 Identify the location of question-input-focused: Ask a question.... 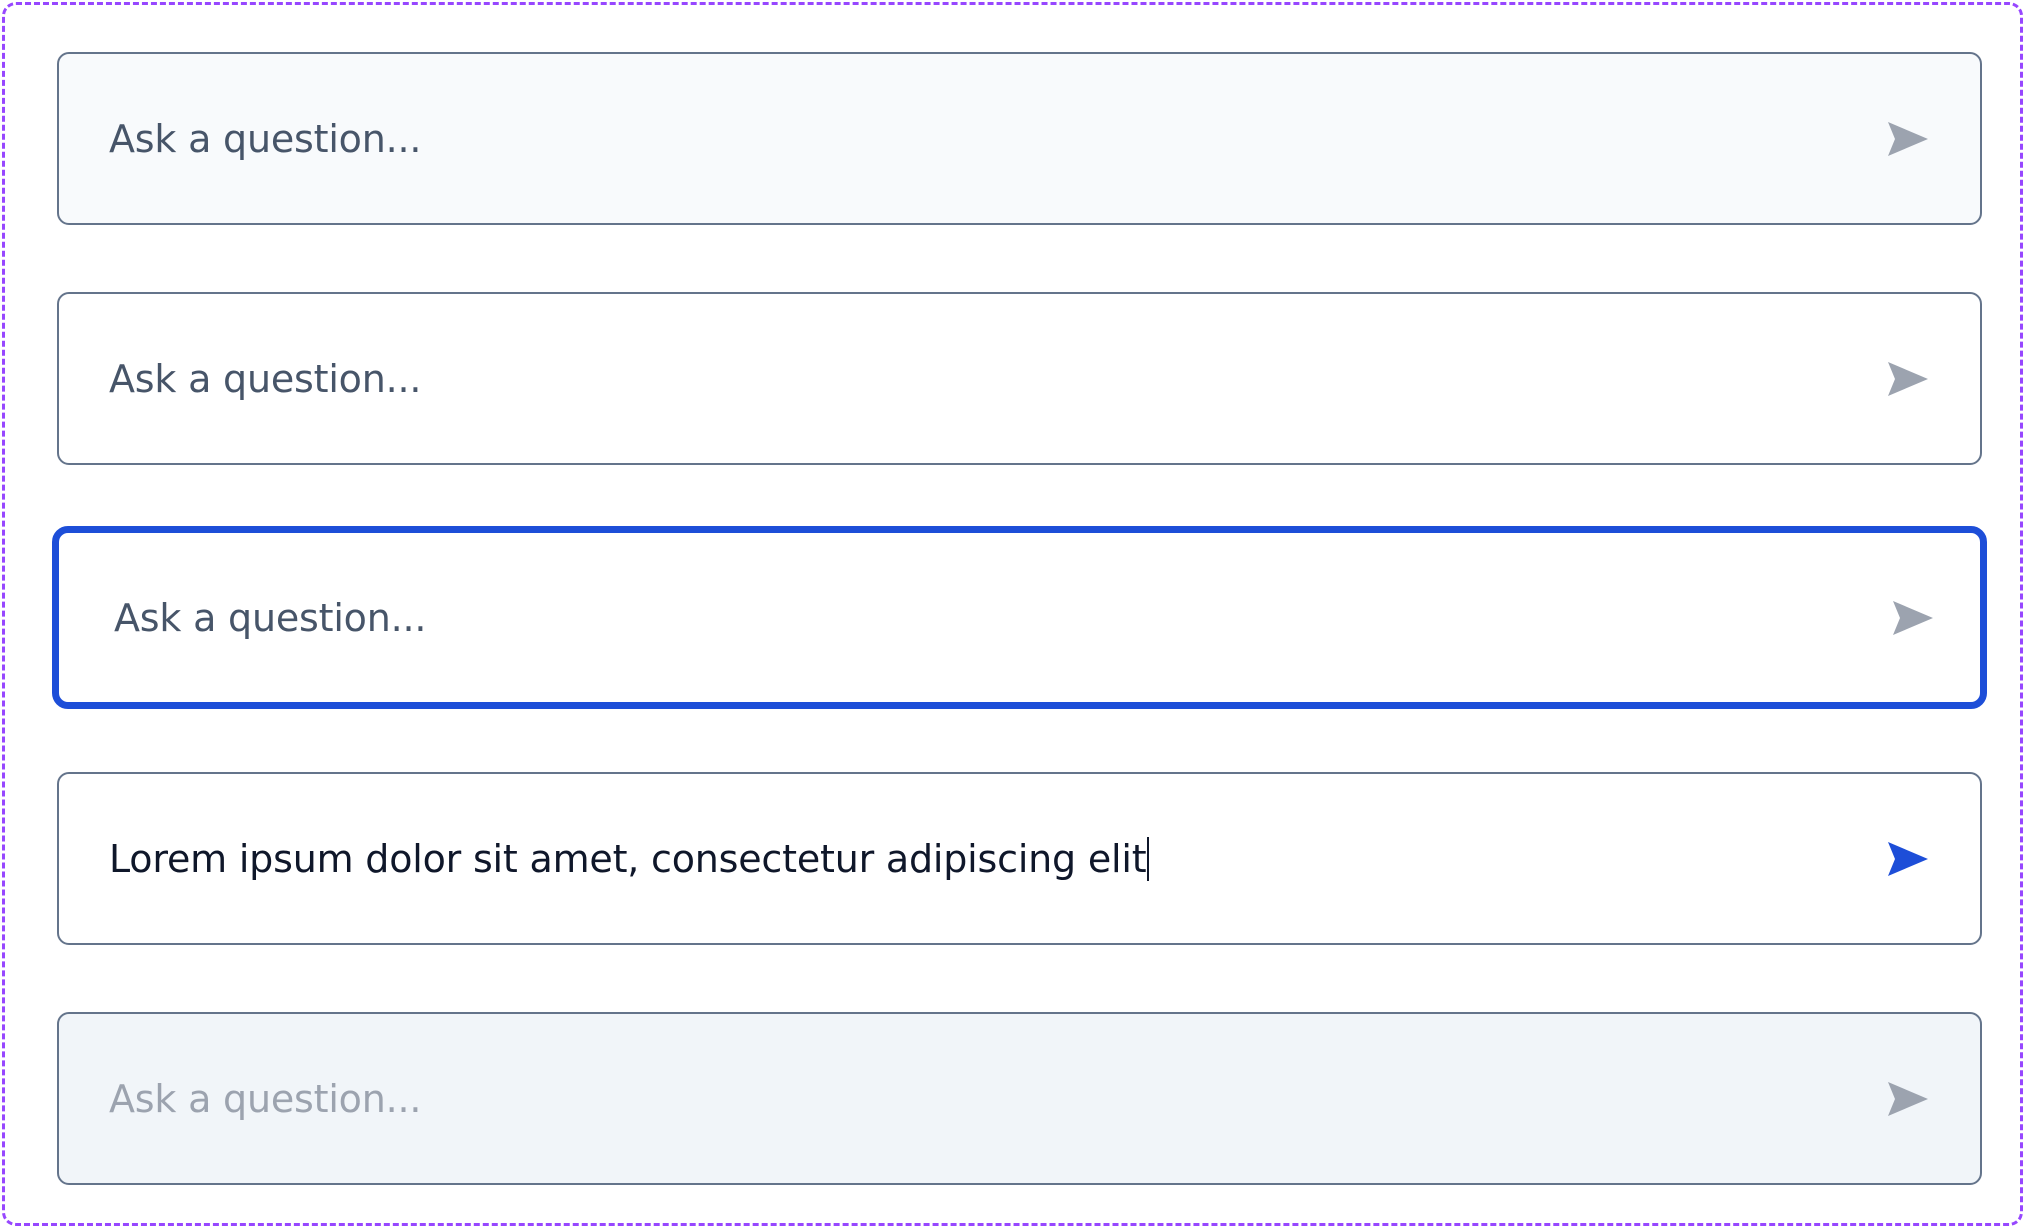
(1019, 617).